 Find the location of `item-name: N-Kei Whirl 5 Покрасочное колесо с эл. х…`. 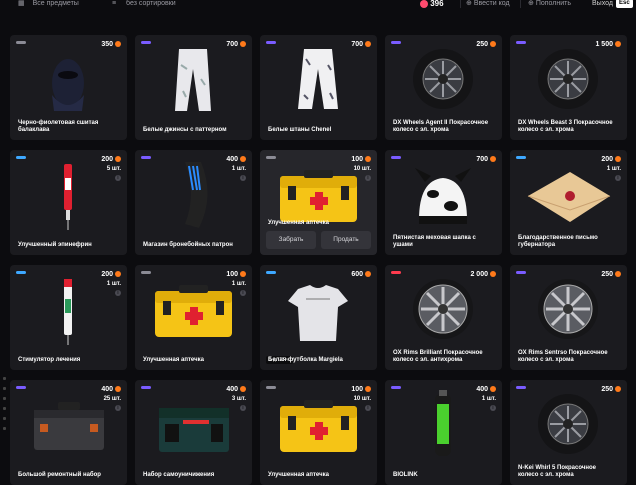

item-name: N-Kei Whirl 5 Покрасочное колесо с эл. х… is located at coordinates (557, 471).